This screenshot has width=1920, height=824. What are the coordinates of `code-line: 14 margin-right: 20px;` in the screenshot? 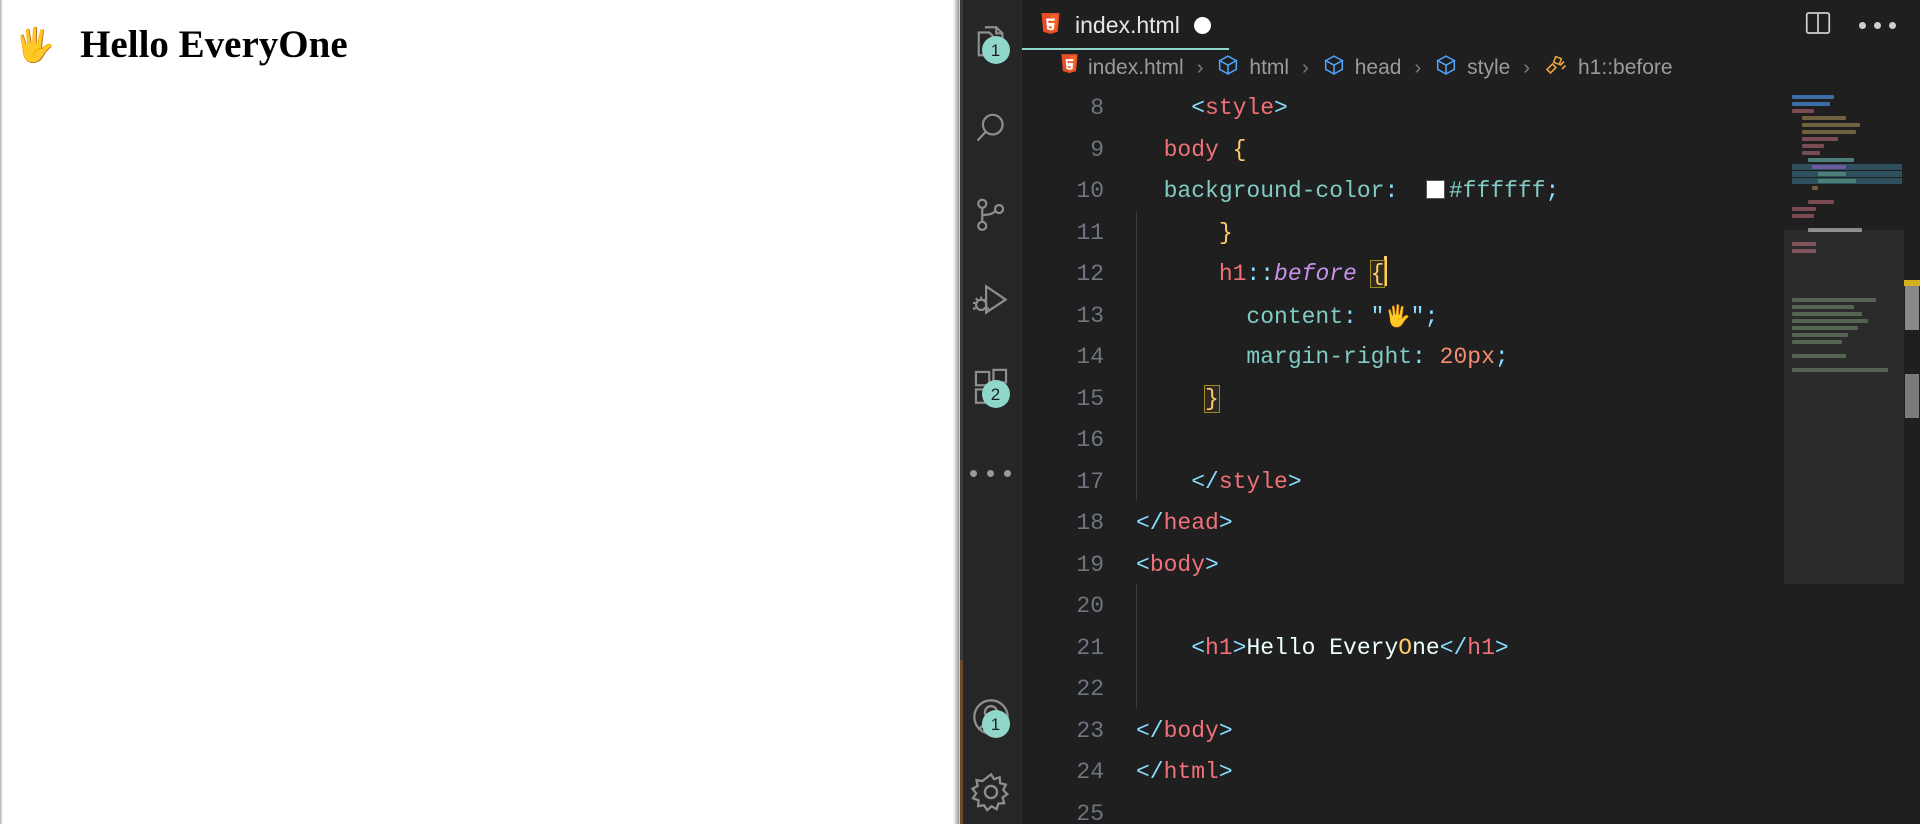 It's located at (1403, 357).